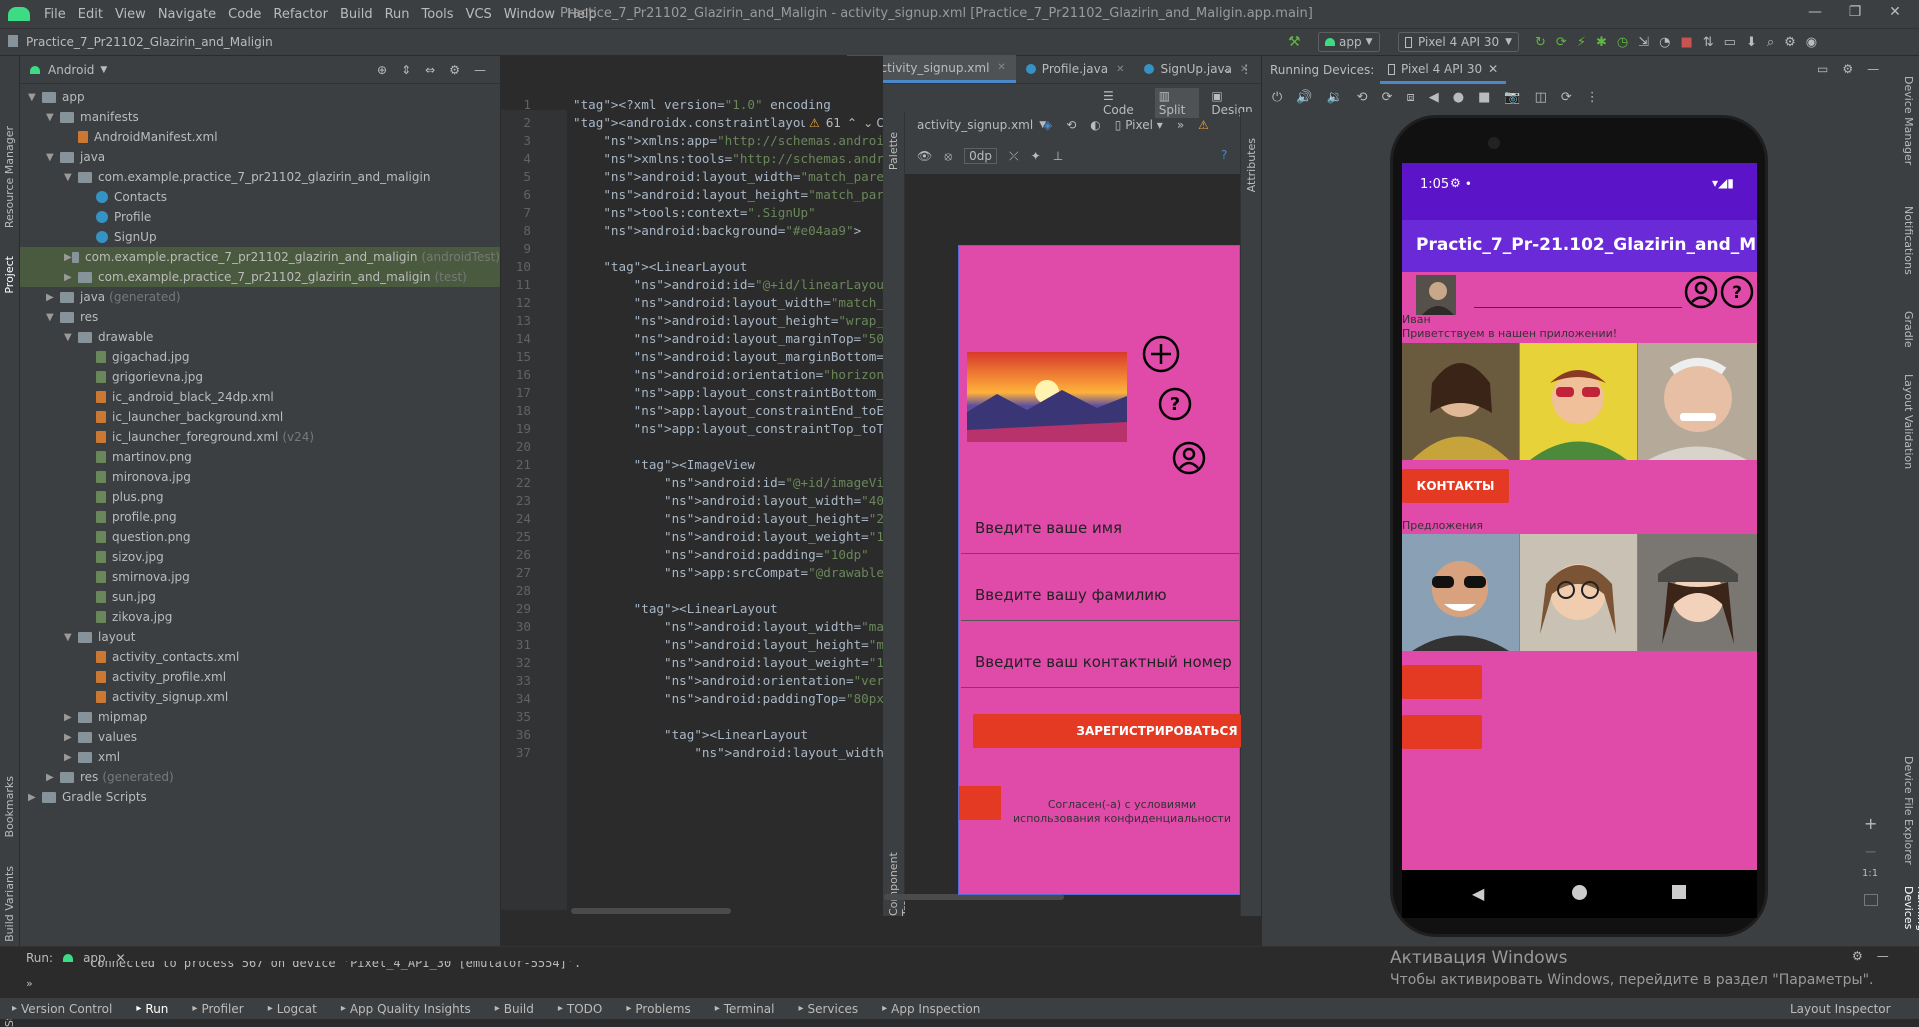 This screenshot has width=1919, height=1027. What do you see at coordinates (740, 321) in the screenshot?
I see `code-line: "ns">android:layout_height="wrap_con` at bounding box center [740, 321].